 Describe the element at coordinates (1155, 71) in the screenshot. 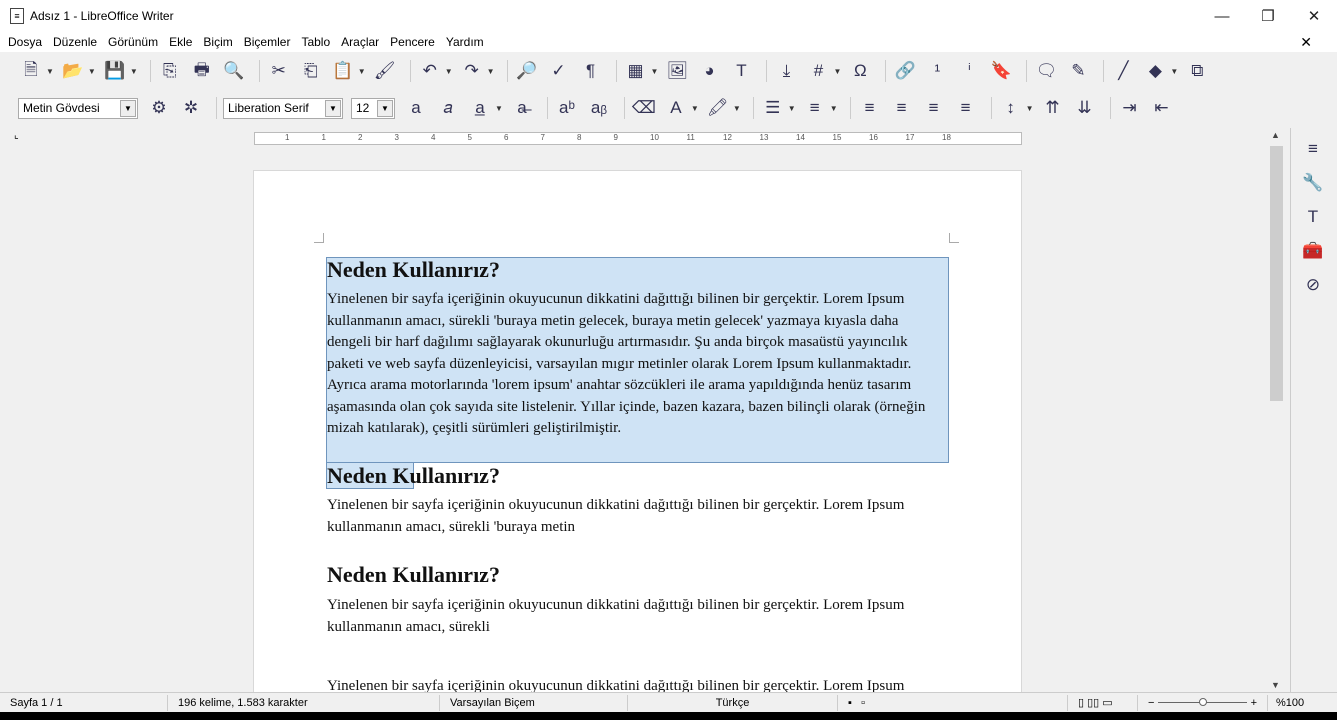

I see `shapes-icon: ◆` at that location.